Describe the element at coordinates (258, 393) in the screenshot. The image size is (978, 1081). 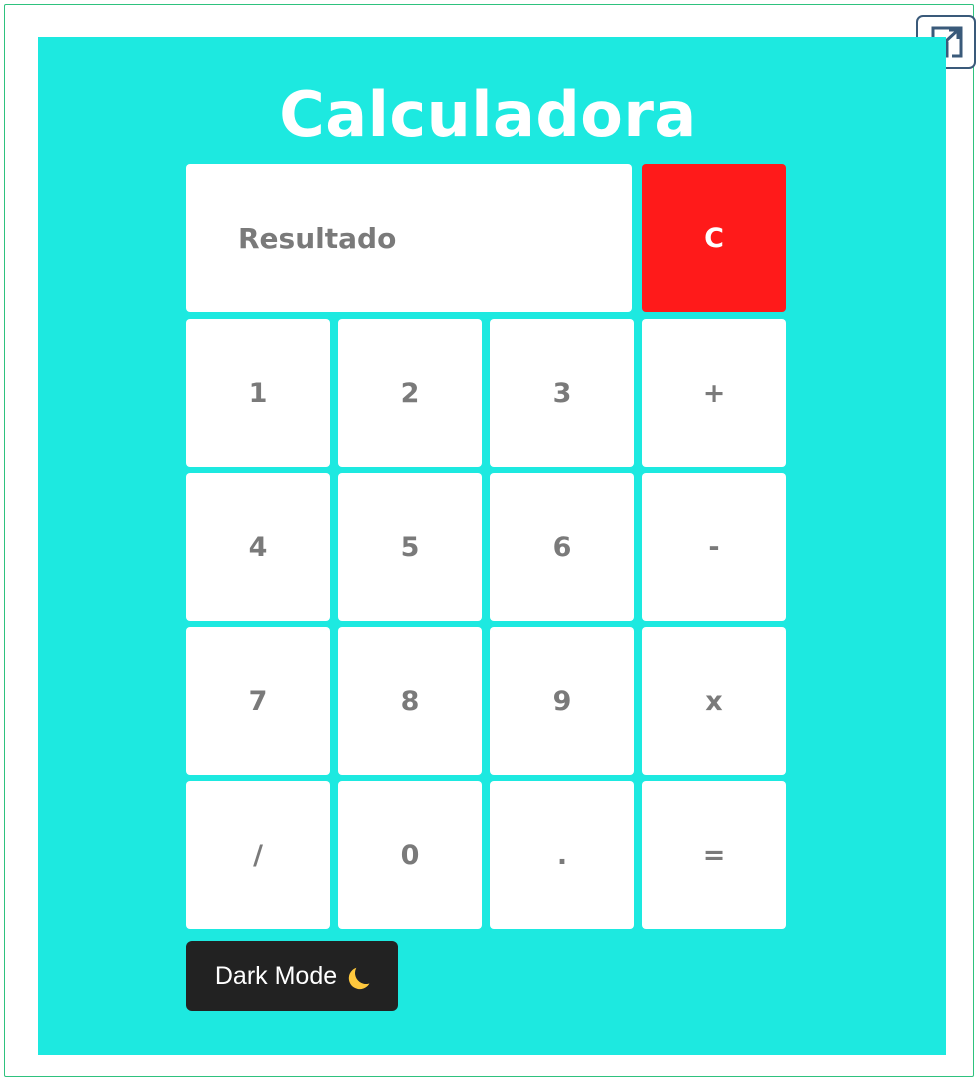
I see `key-1-button: 1` at that location.